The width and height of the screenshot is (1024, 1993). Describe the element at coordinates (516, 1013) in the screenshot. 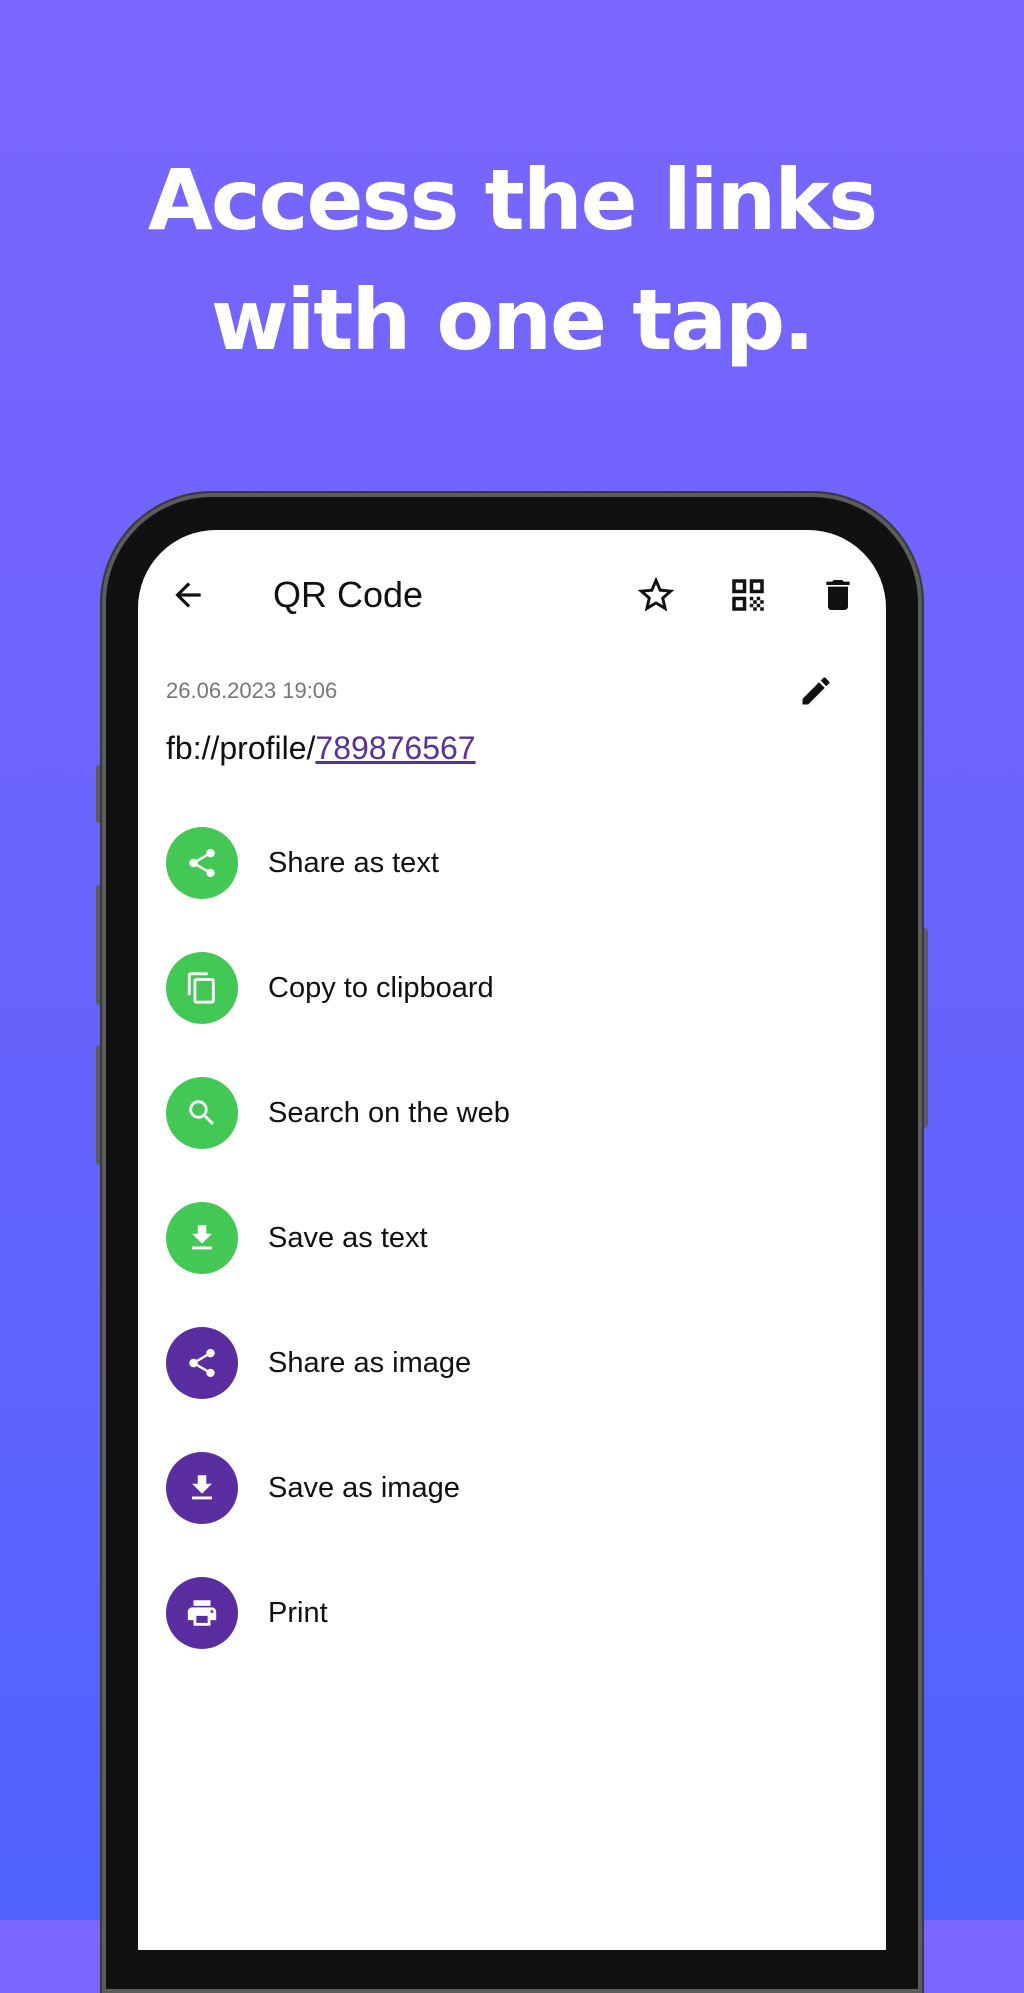

I see `copy-to-clipboard-action: Copy to clipboard` at that location.